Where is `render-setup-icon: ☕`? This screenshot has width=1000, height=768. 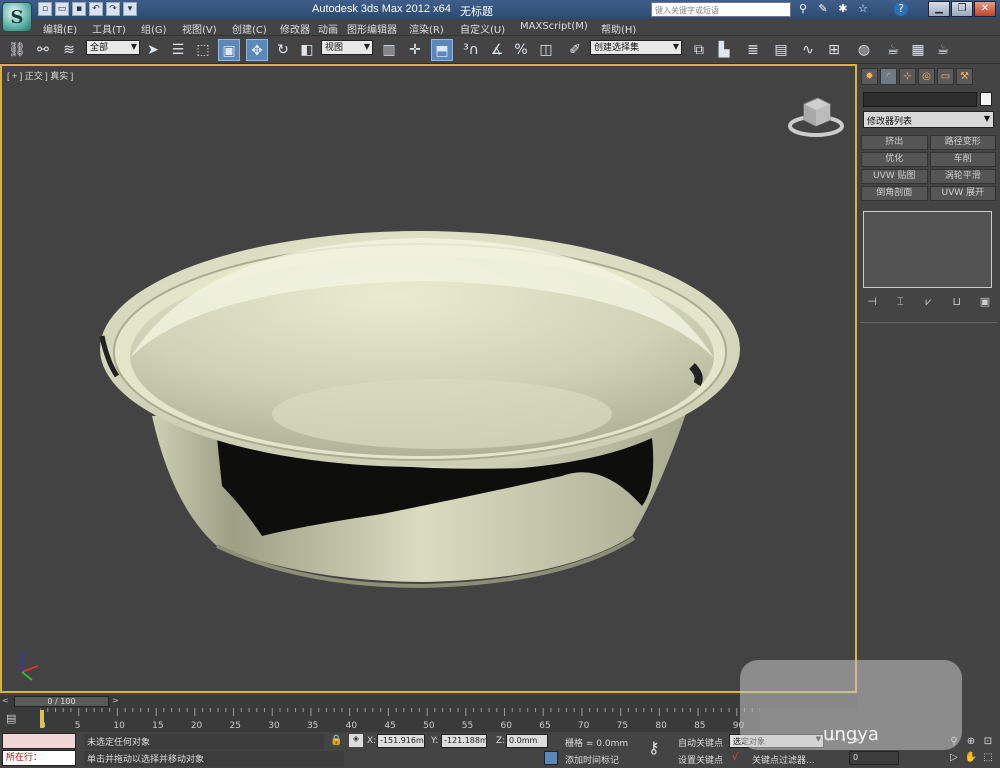
render-setup-icon: ☕ is located at coordinates (893, 50).